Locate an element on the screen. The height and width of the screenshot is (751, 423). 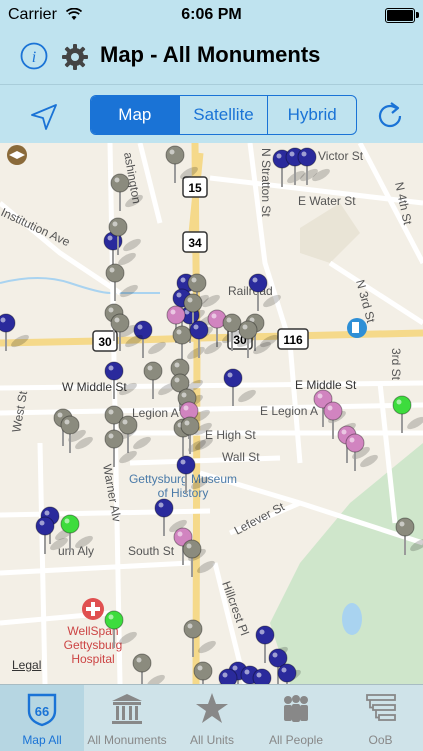
clock: 6:06 PM is located at coordinates (211, 14).